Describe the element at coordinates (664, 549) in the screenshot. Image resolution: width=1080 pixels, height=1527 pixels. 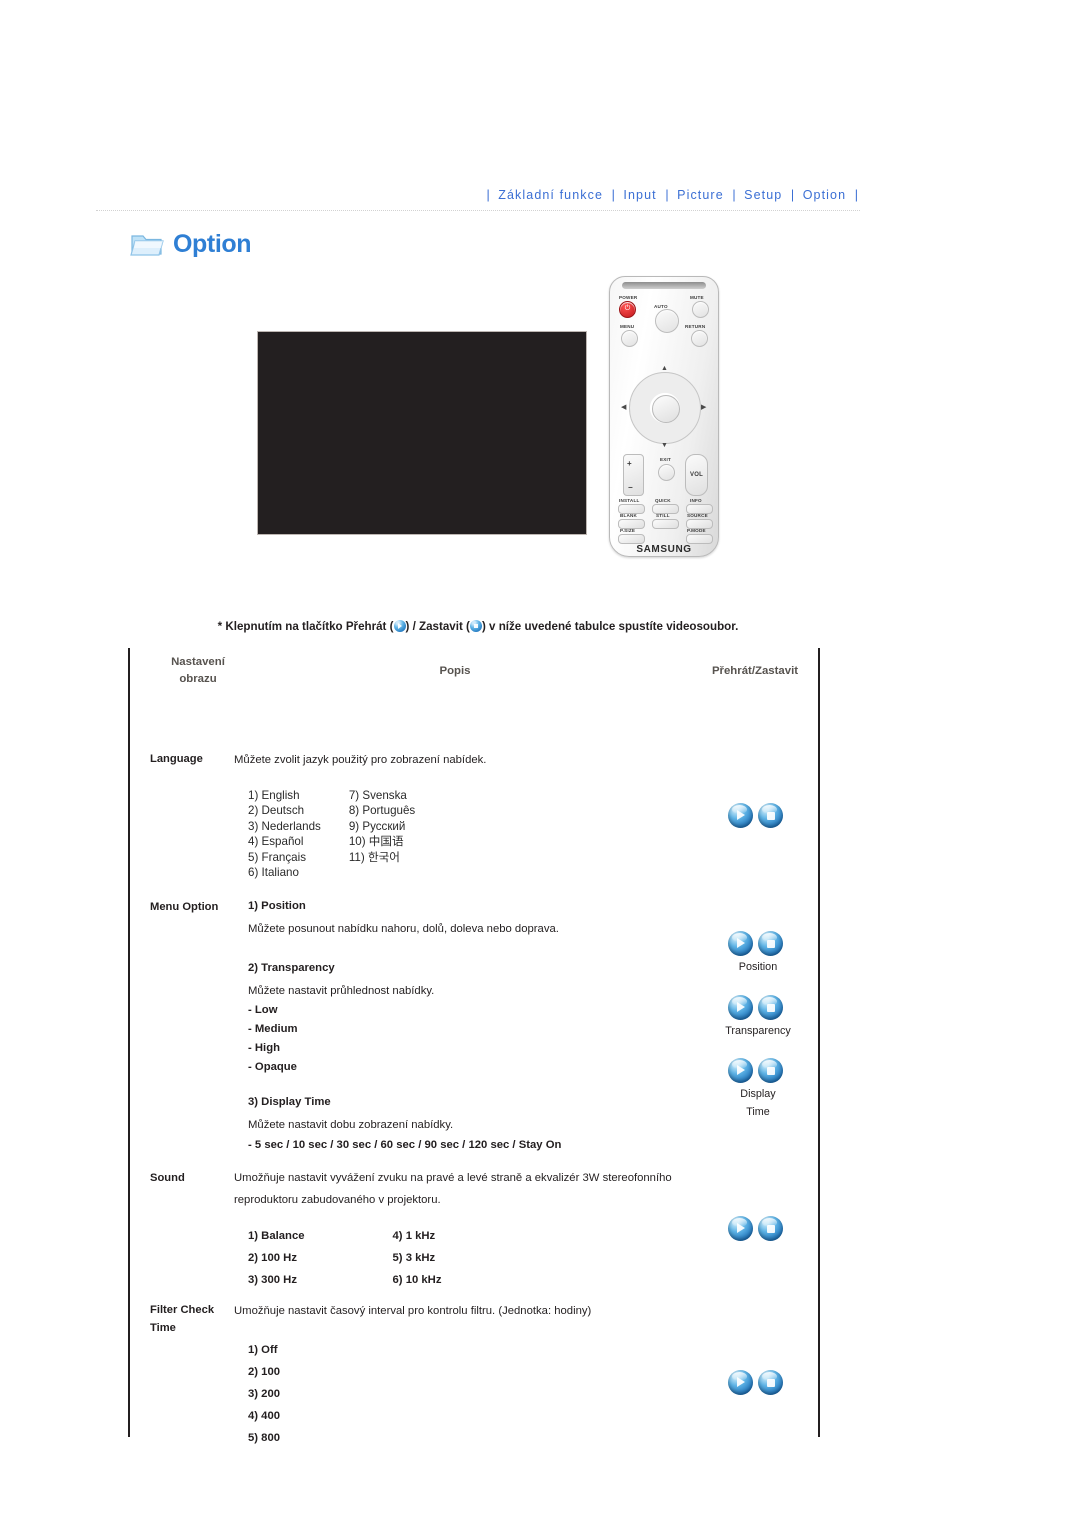
I see `remote-brand-logo: SAMSUNG` at that location.